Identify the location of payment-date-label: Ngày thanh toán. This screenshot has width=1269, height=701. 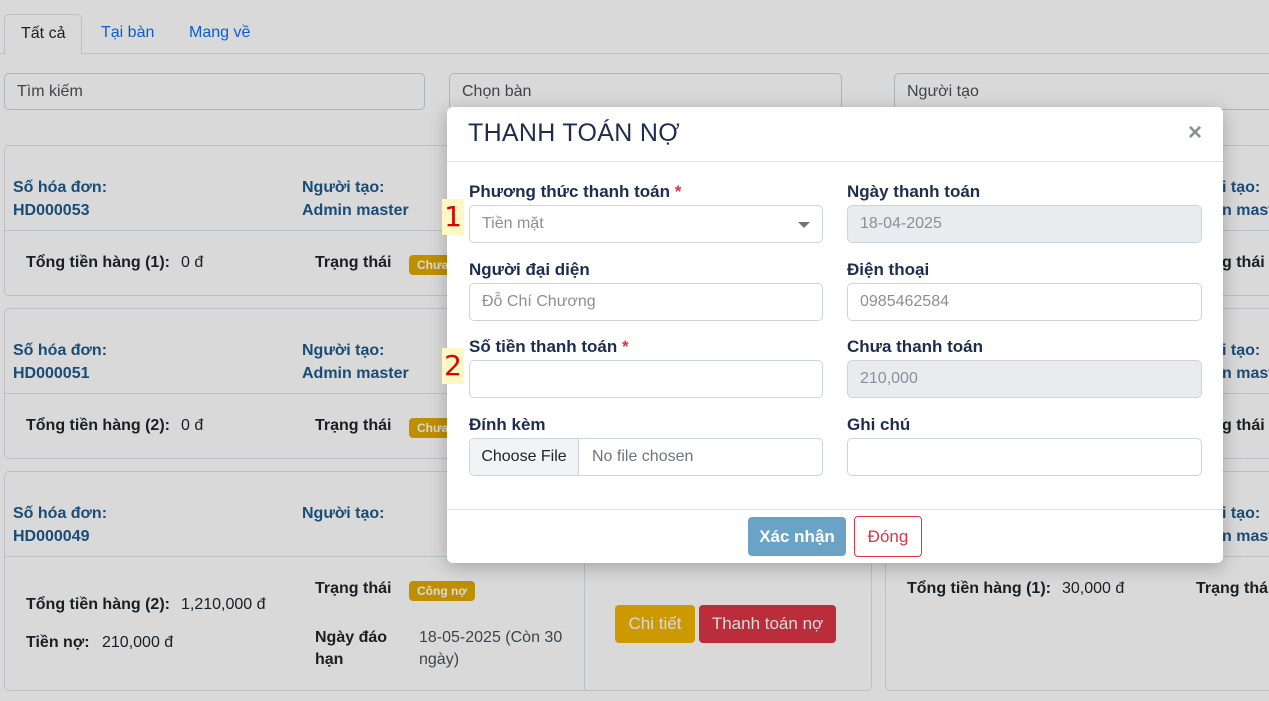
(914, 191).